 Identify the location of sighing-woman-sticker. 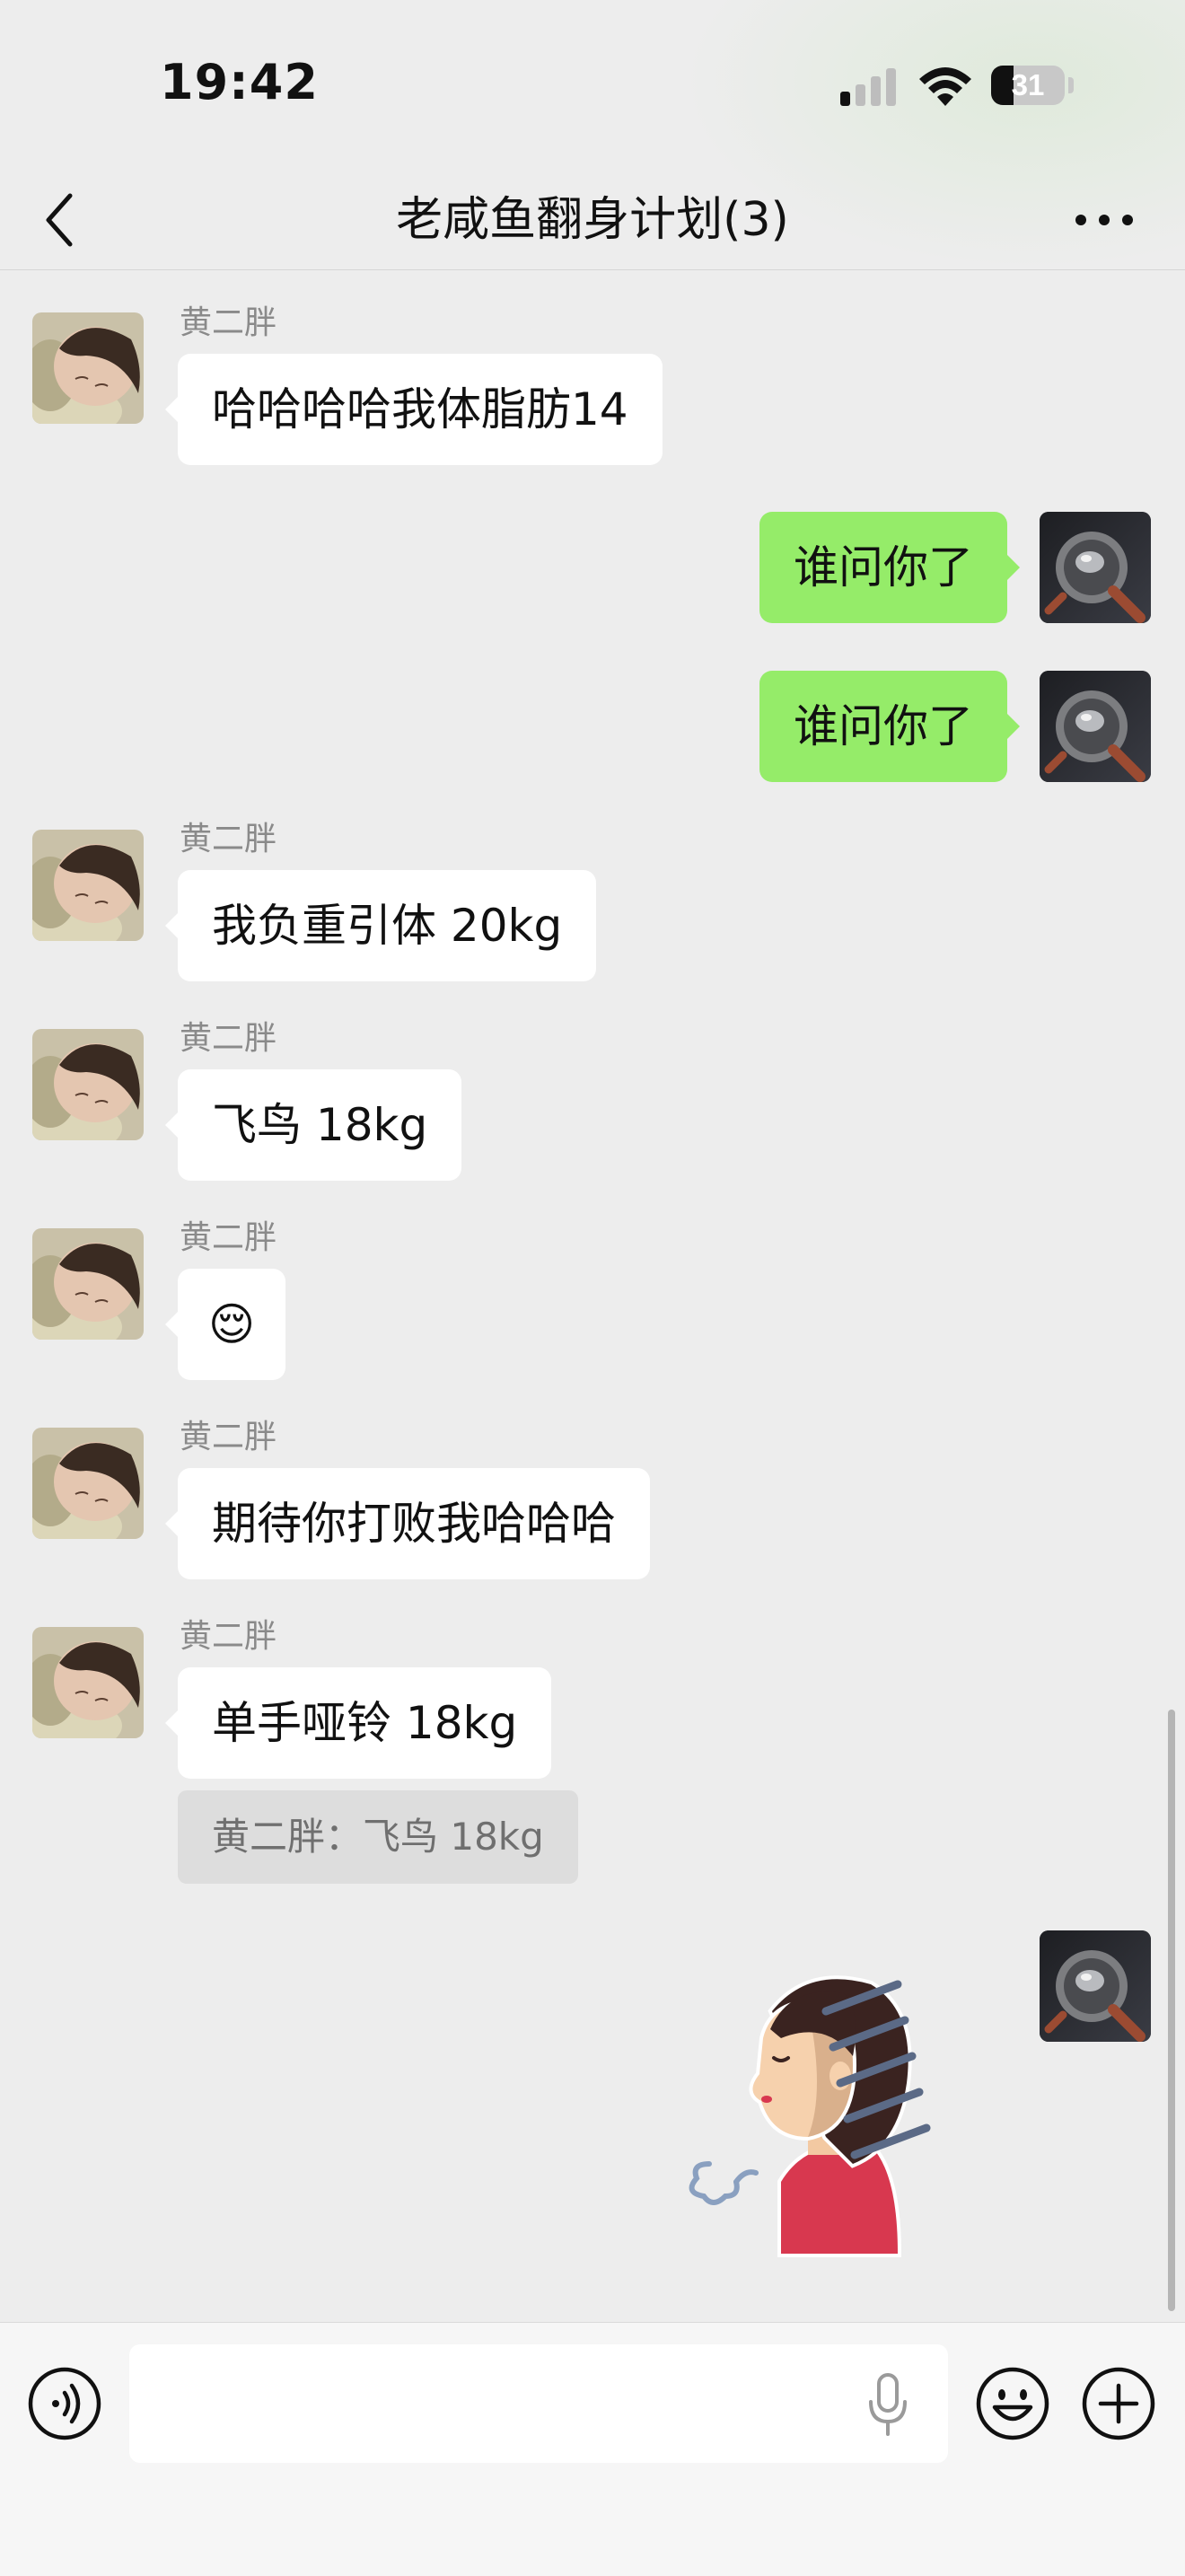
(826, 2110).